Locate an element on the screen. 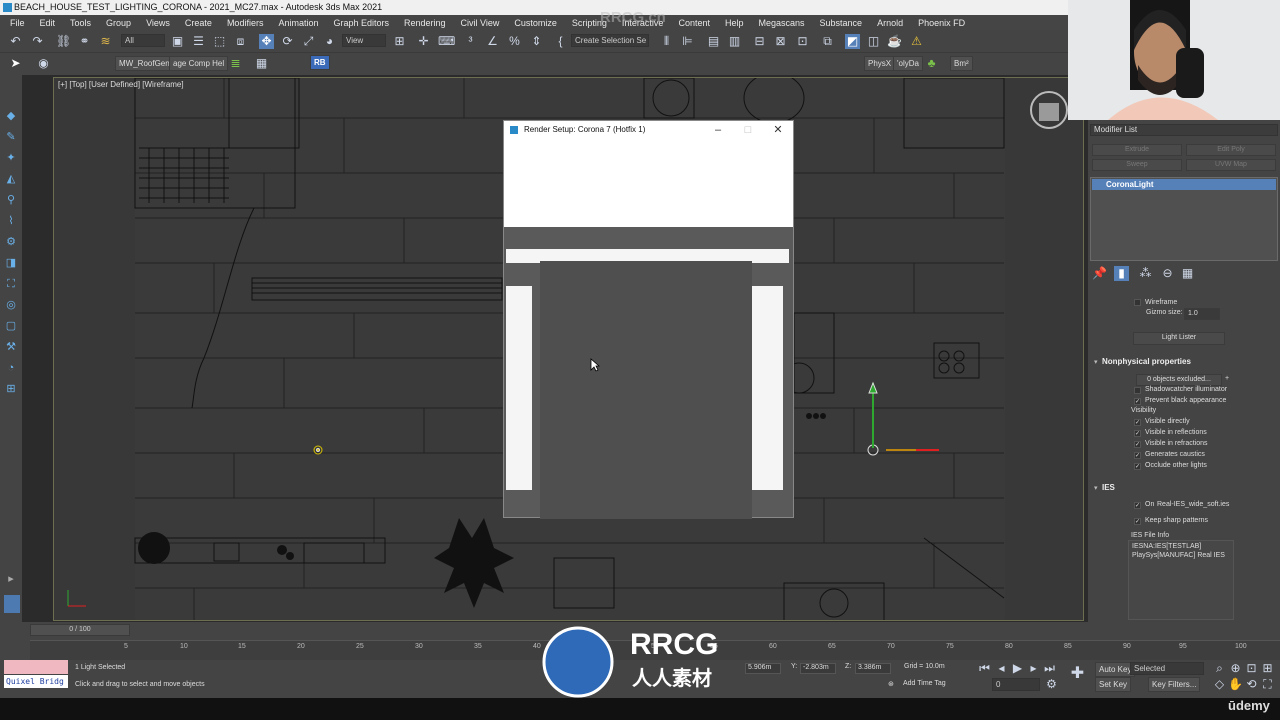 The width and height of the screenshot is (1280, 720). maximize-viewport-icon: ⛶ is located at coordinates (1267, 684).